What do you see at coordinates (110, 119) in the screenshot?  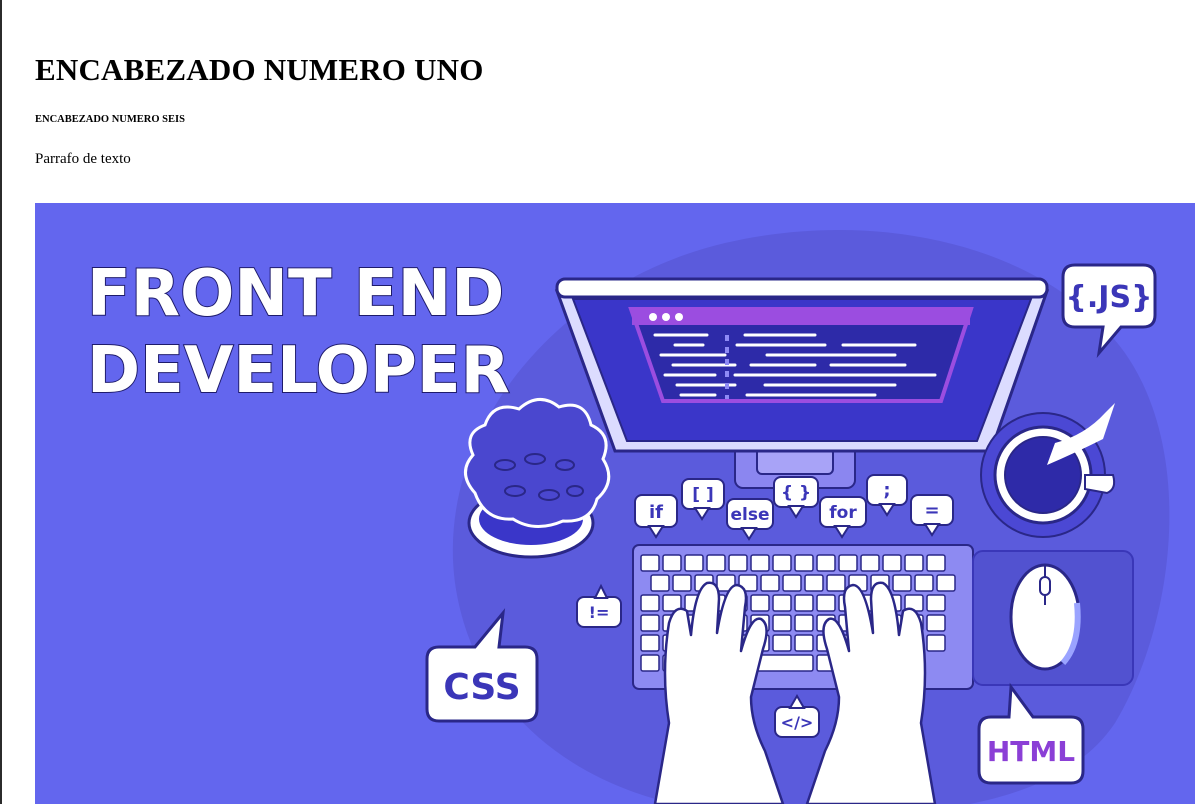 I see `heading-6: ENCABEZADO NUMERO SEIS` at bounding box center [110, 119].